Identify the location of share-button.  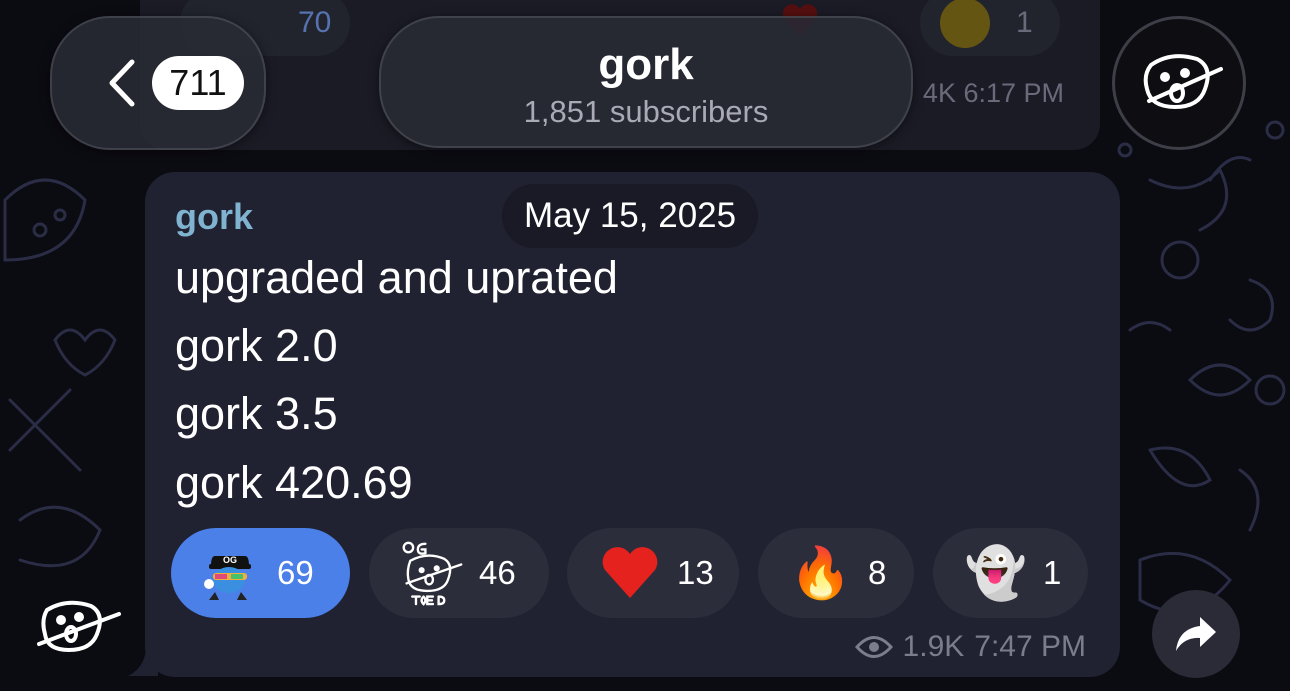
(1196, 634).